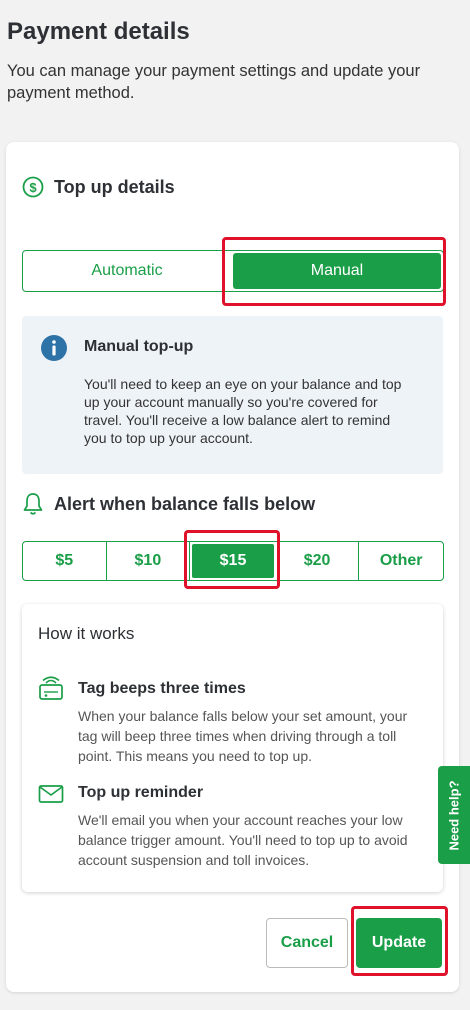 The image size is (470, 1010). I want to click on cancel-button: Cancel, so click(307, 943).